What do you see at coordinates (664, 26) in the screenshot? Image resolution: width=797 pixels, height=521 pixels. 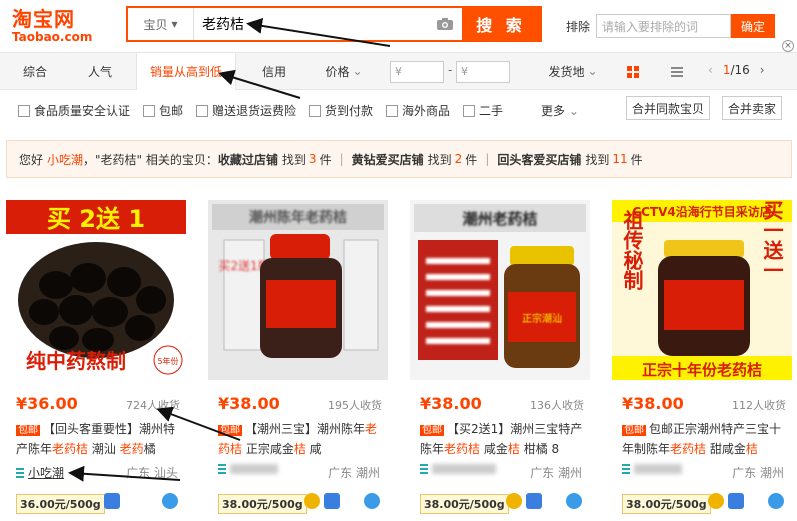 I see `exclude-input: 请输入要排除的词` at bounding box center [664, 26].